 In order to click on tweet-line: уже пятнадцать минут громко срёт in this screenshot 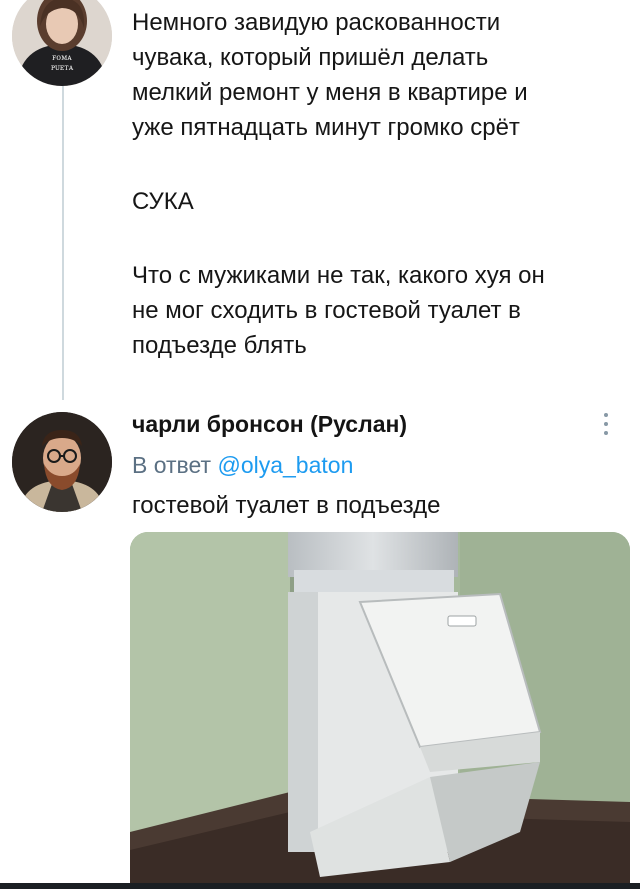, I will do `click(326, 127)`.